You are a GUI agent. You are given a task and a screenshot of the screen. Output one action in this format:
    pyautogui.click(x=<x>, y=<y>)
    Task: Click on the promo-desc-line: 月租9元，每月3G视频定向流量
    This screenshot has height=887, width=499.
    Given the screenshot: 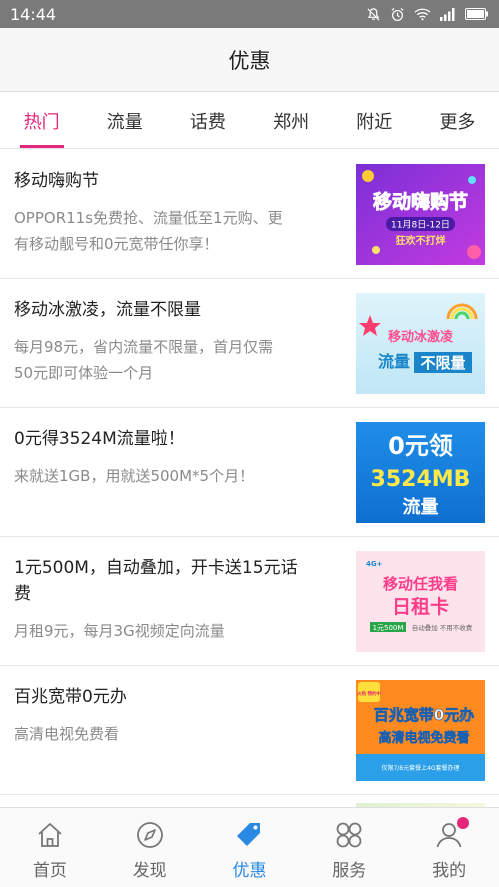 What is the action you would take?
    pyautogui.click(x=119, y=631)
    